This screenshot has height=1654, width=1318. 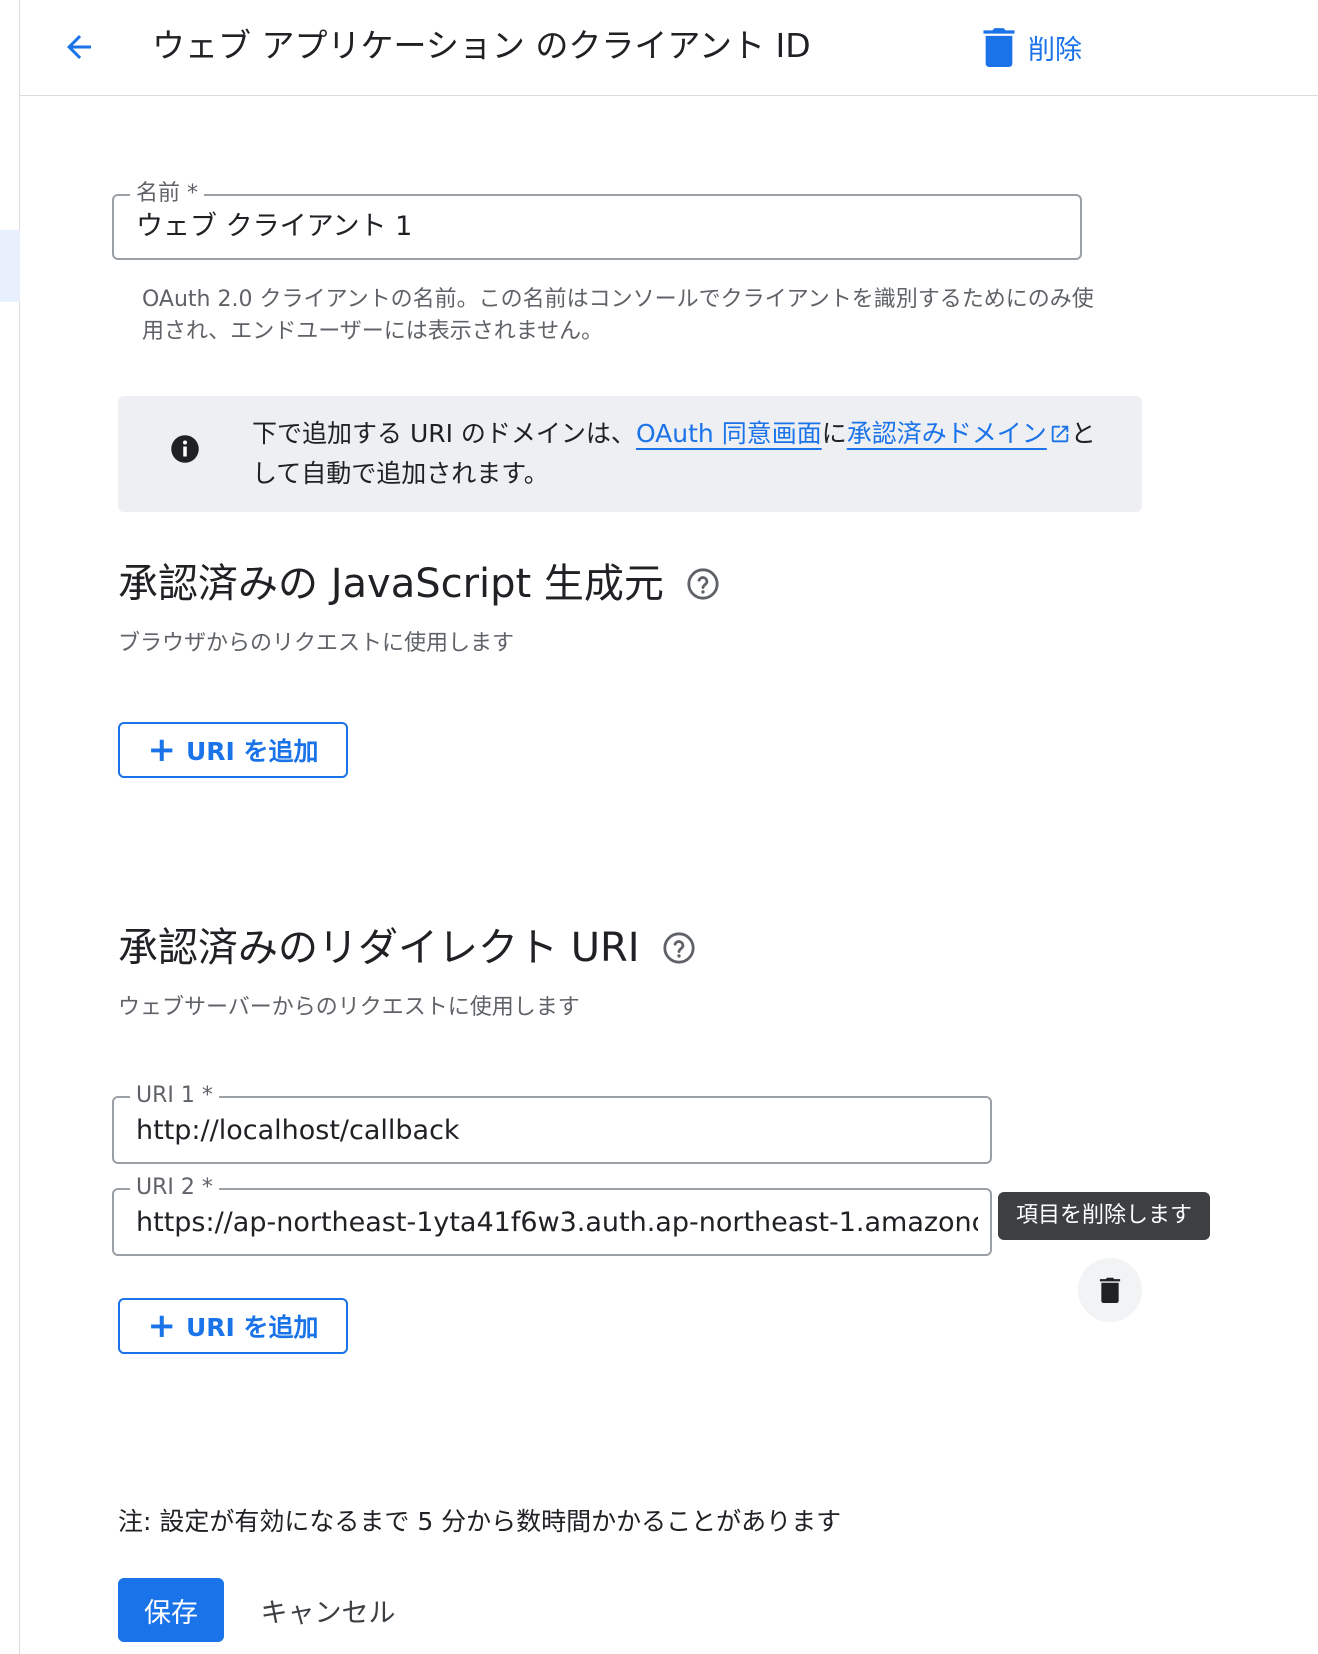 What do you see at coordinates (444, 433) in the screenshot?
I see `info-text-part-1: 下で追加する URI のドメインは、` at bounding box center [444, 433].